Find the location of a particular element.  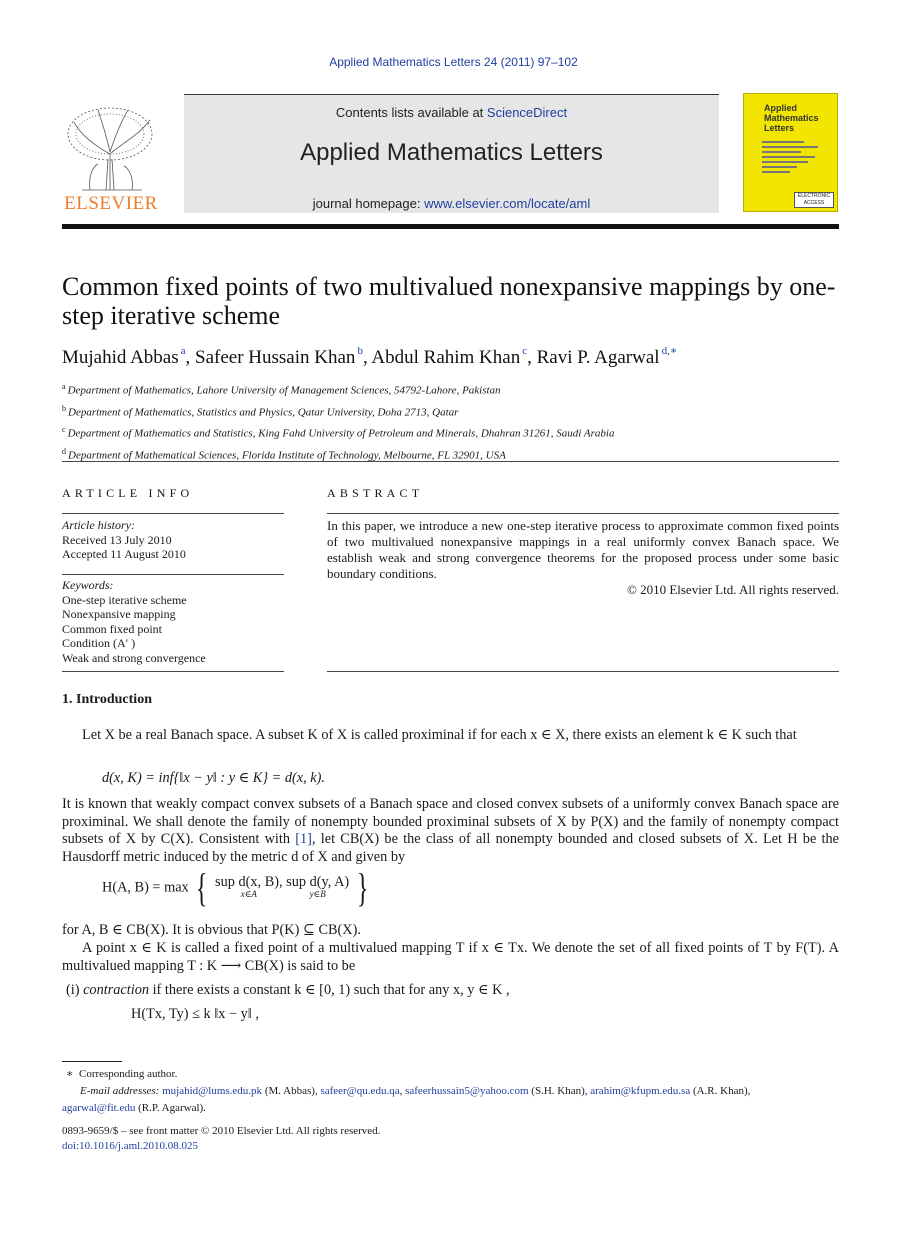

keyword: Condition (A′ ) is located at coordinates (99, 643).